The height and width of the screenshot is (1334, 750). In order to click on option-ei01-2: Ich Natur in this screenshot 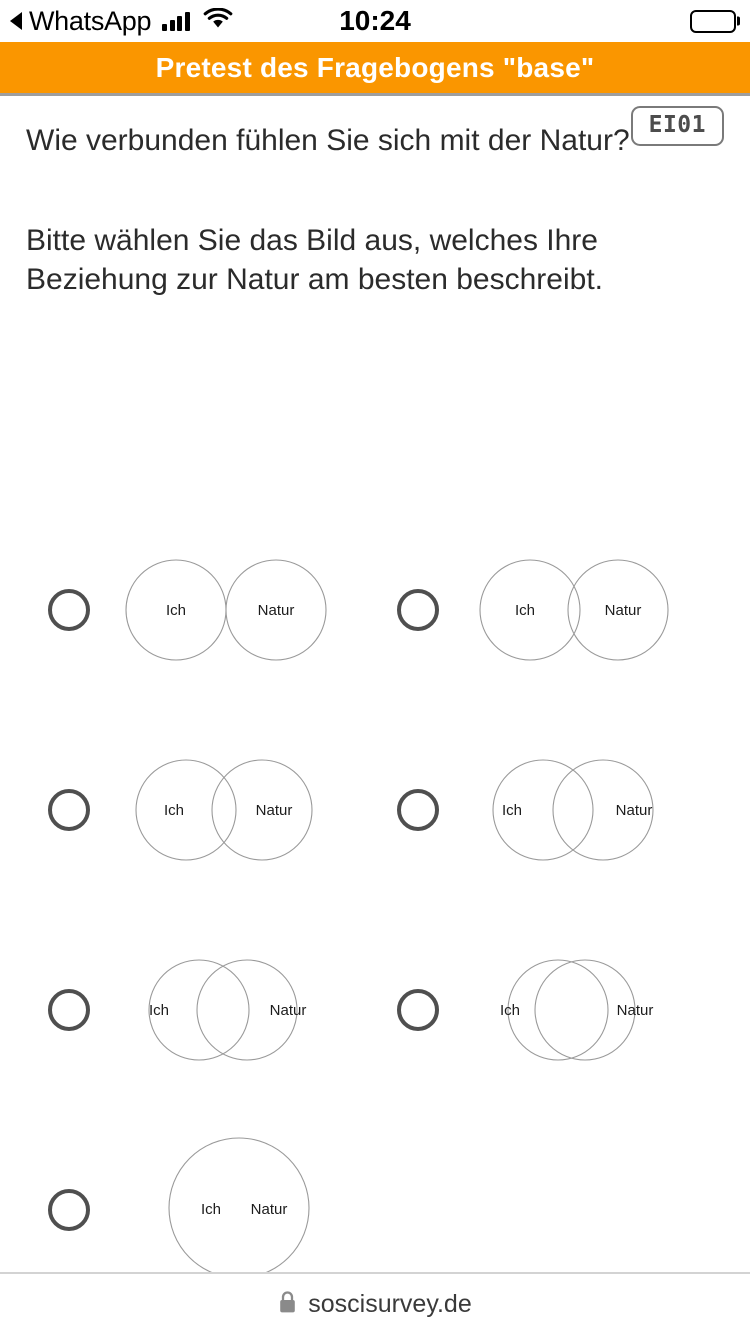, I will do `click(549, 610)`.